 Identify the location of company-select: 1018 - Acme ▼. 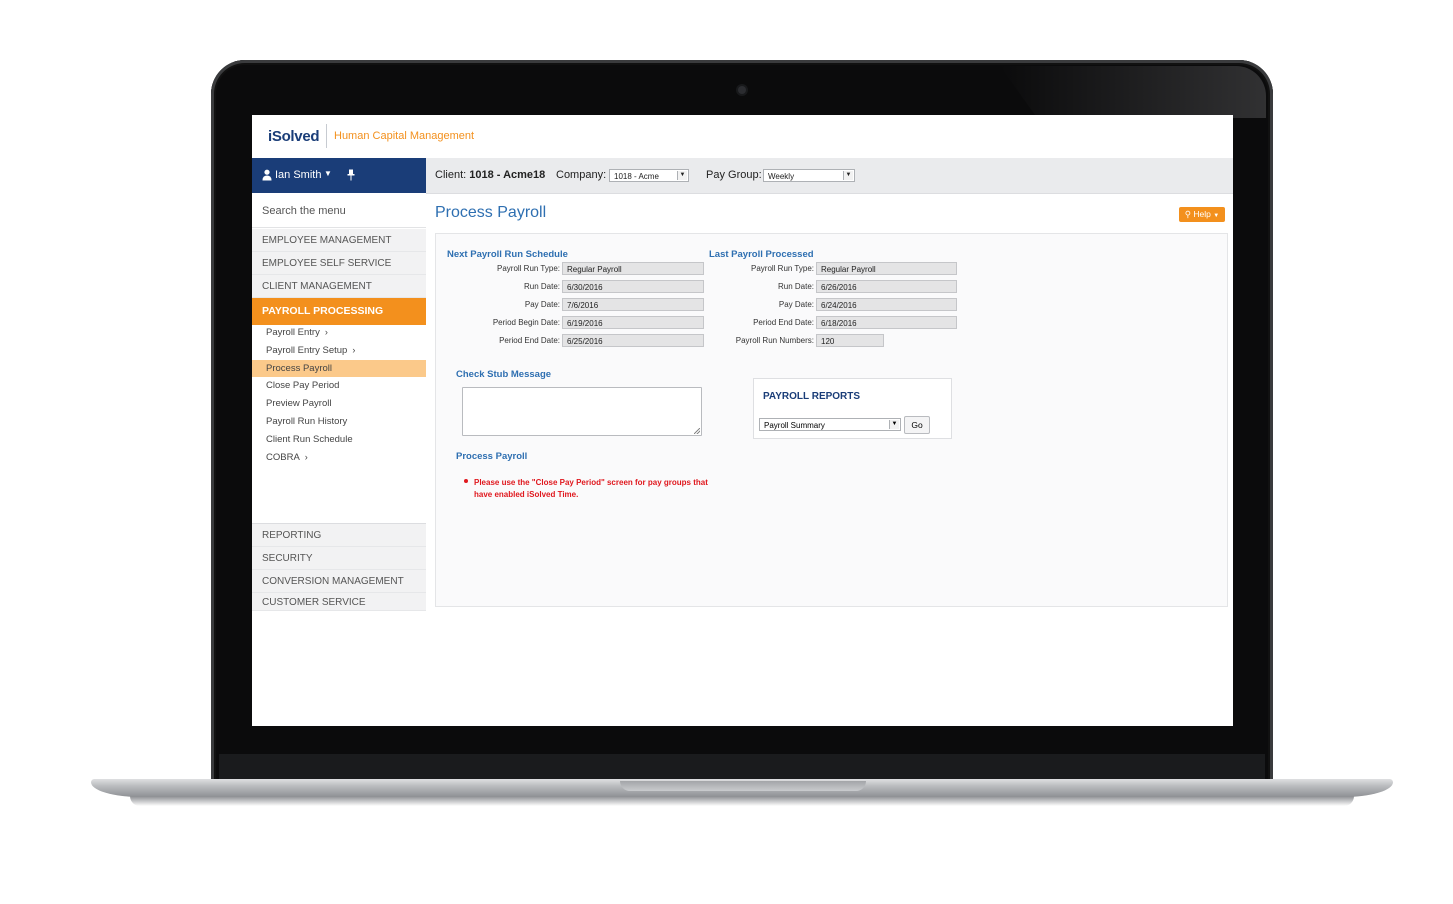
(649, 175).